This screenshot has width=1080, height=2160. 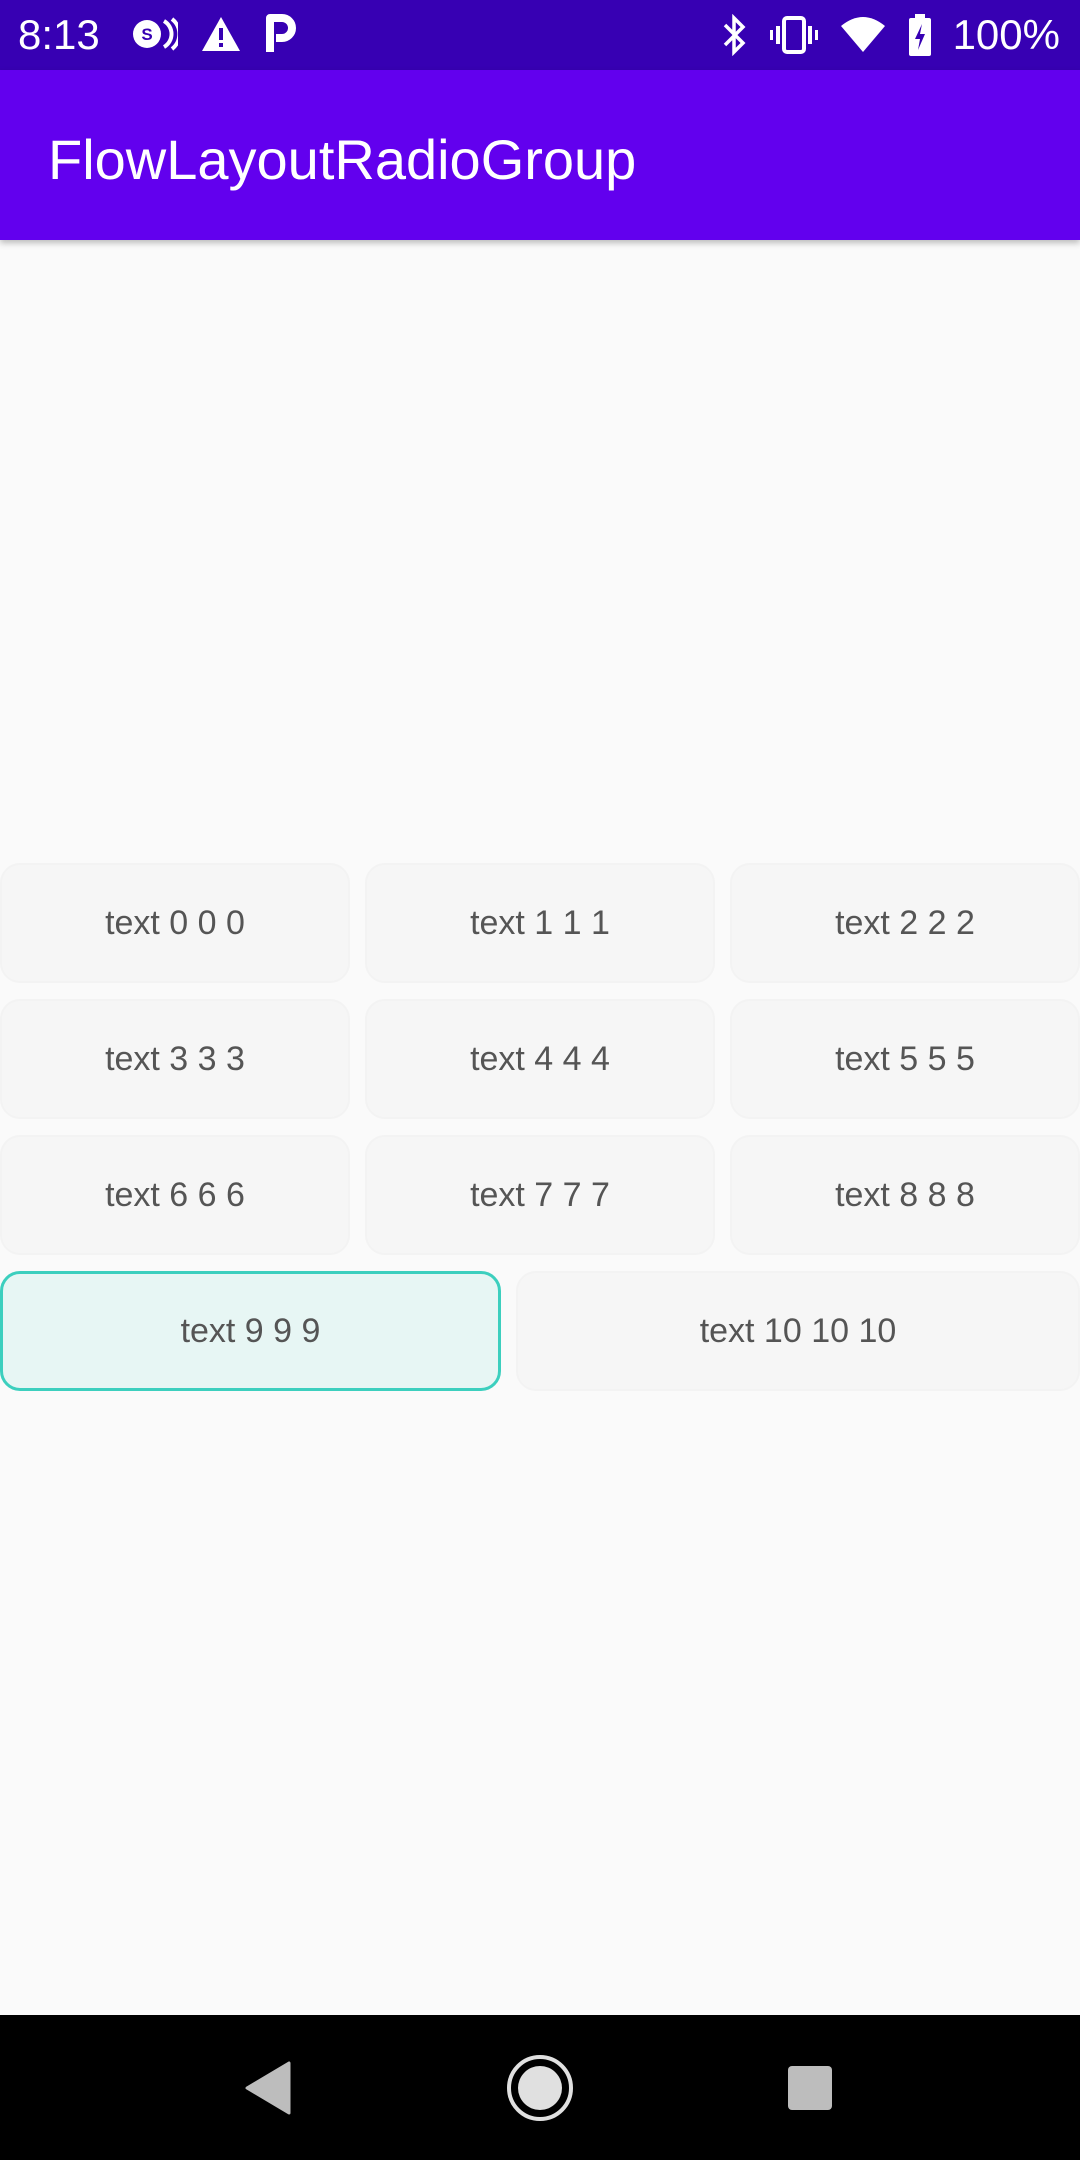 What do you see at coordinates (146, 34) in the screenshot?
I see `svg-text: S` at bounding box center [146, 34].